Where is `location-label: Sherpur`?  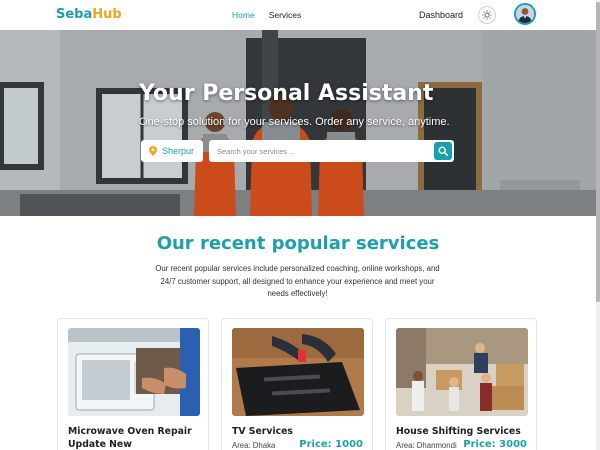
location-label: Sherpur is located at coordinates (178, 151).